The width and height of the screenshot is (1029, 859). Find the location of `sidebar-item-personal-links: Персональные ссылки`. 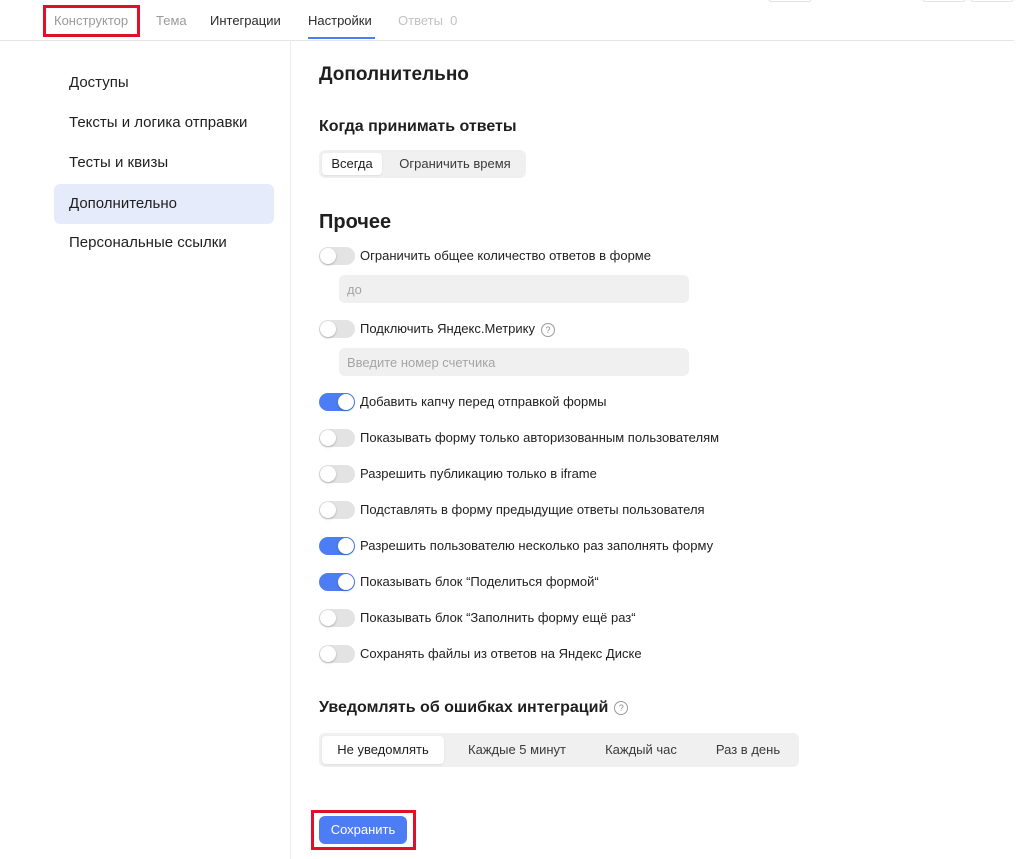

sidebar-item-personal-links: Персональные ссылки is located at coordinates (164, 243).